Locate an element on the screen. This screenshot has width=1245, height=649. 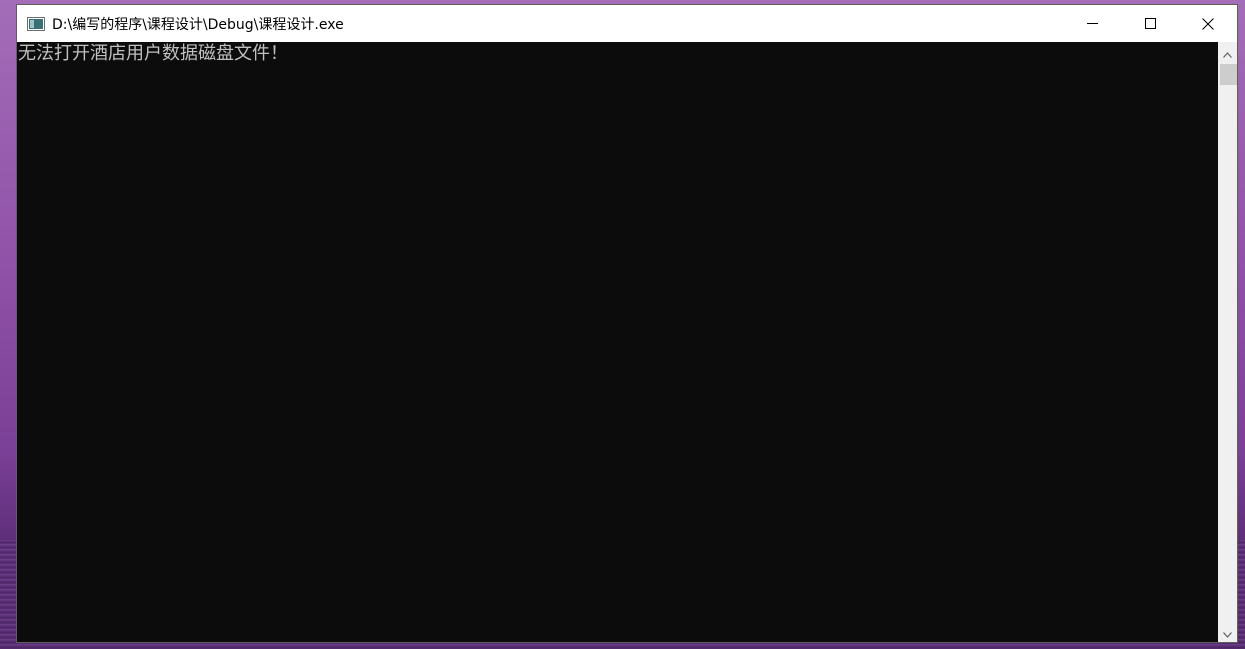
vertical-scrollbar is located at coordinates (1227, 342).